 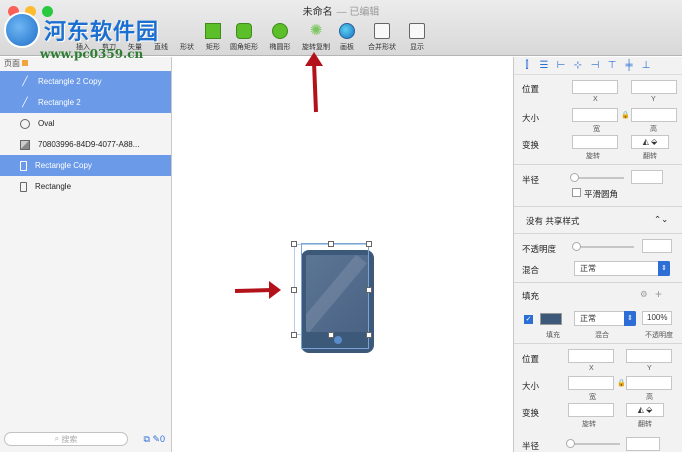 I want to click on fill-opacity-field: 100%, so click(x=657, y=318).